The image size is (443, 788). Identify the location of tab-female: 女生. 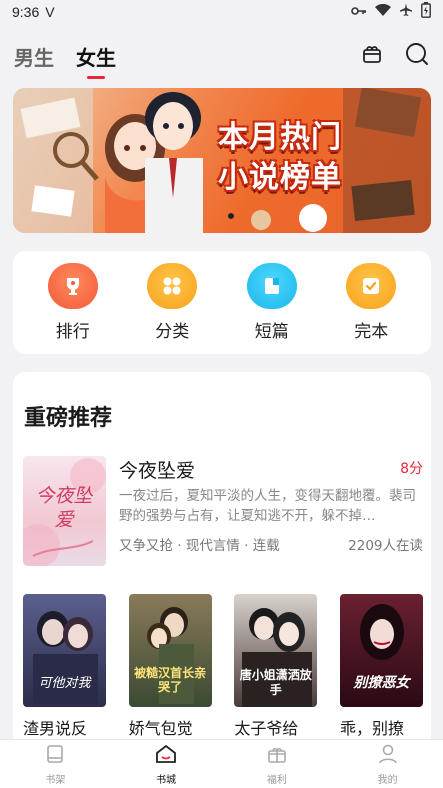
(96, 56).